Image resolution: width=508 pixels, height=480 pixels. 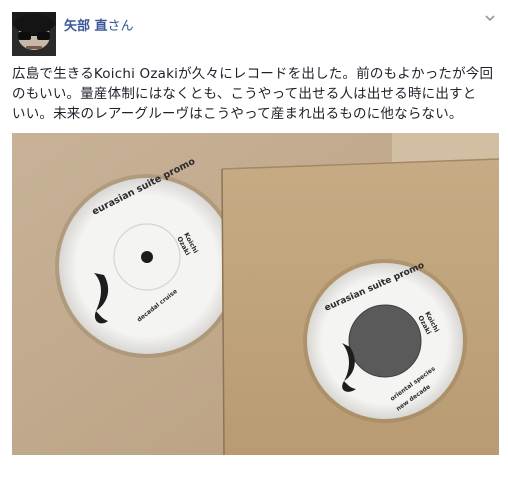 I want to click on chevron-down-icon, so click(x=490, y=20).